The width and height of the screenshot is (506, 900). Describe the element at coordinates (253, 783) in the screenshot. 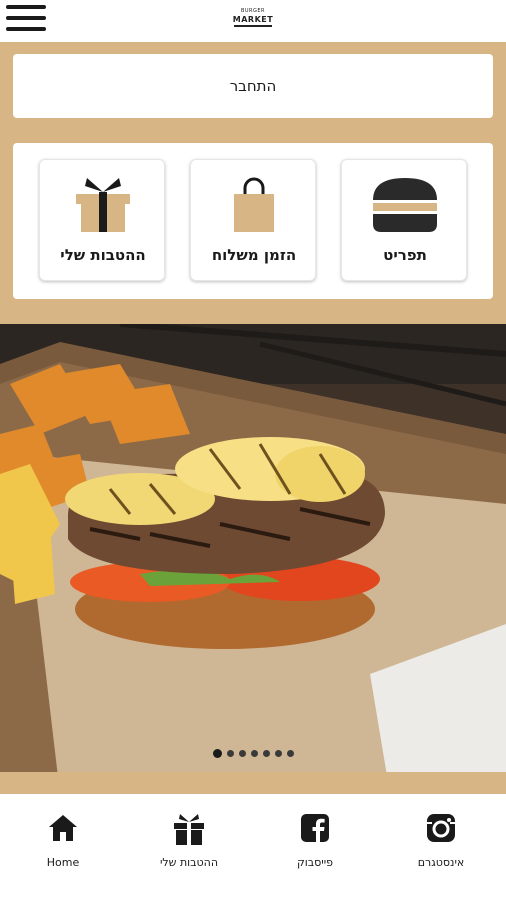

I see `hero-bottom-strip` at that location.